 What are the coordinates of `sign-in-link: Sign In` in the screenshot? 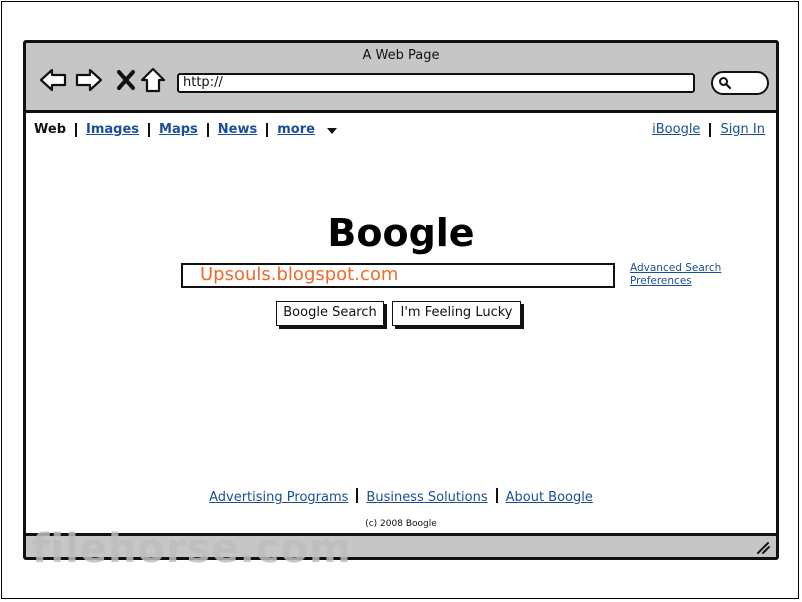 It's located at (742, 129).